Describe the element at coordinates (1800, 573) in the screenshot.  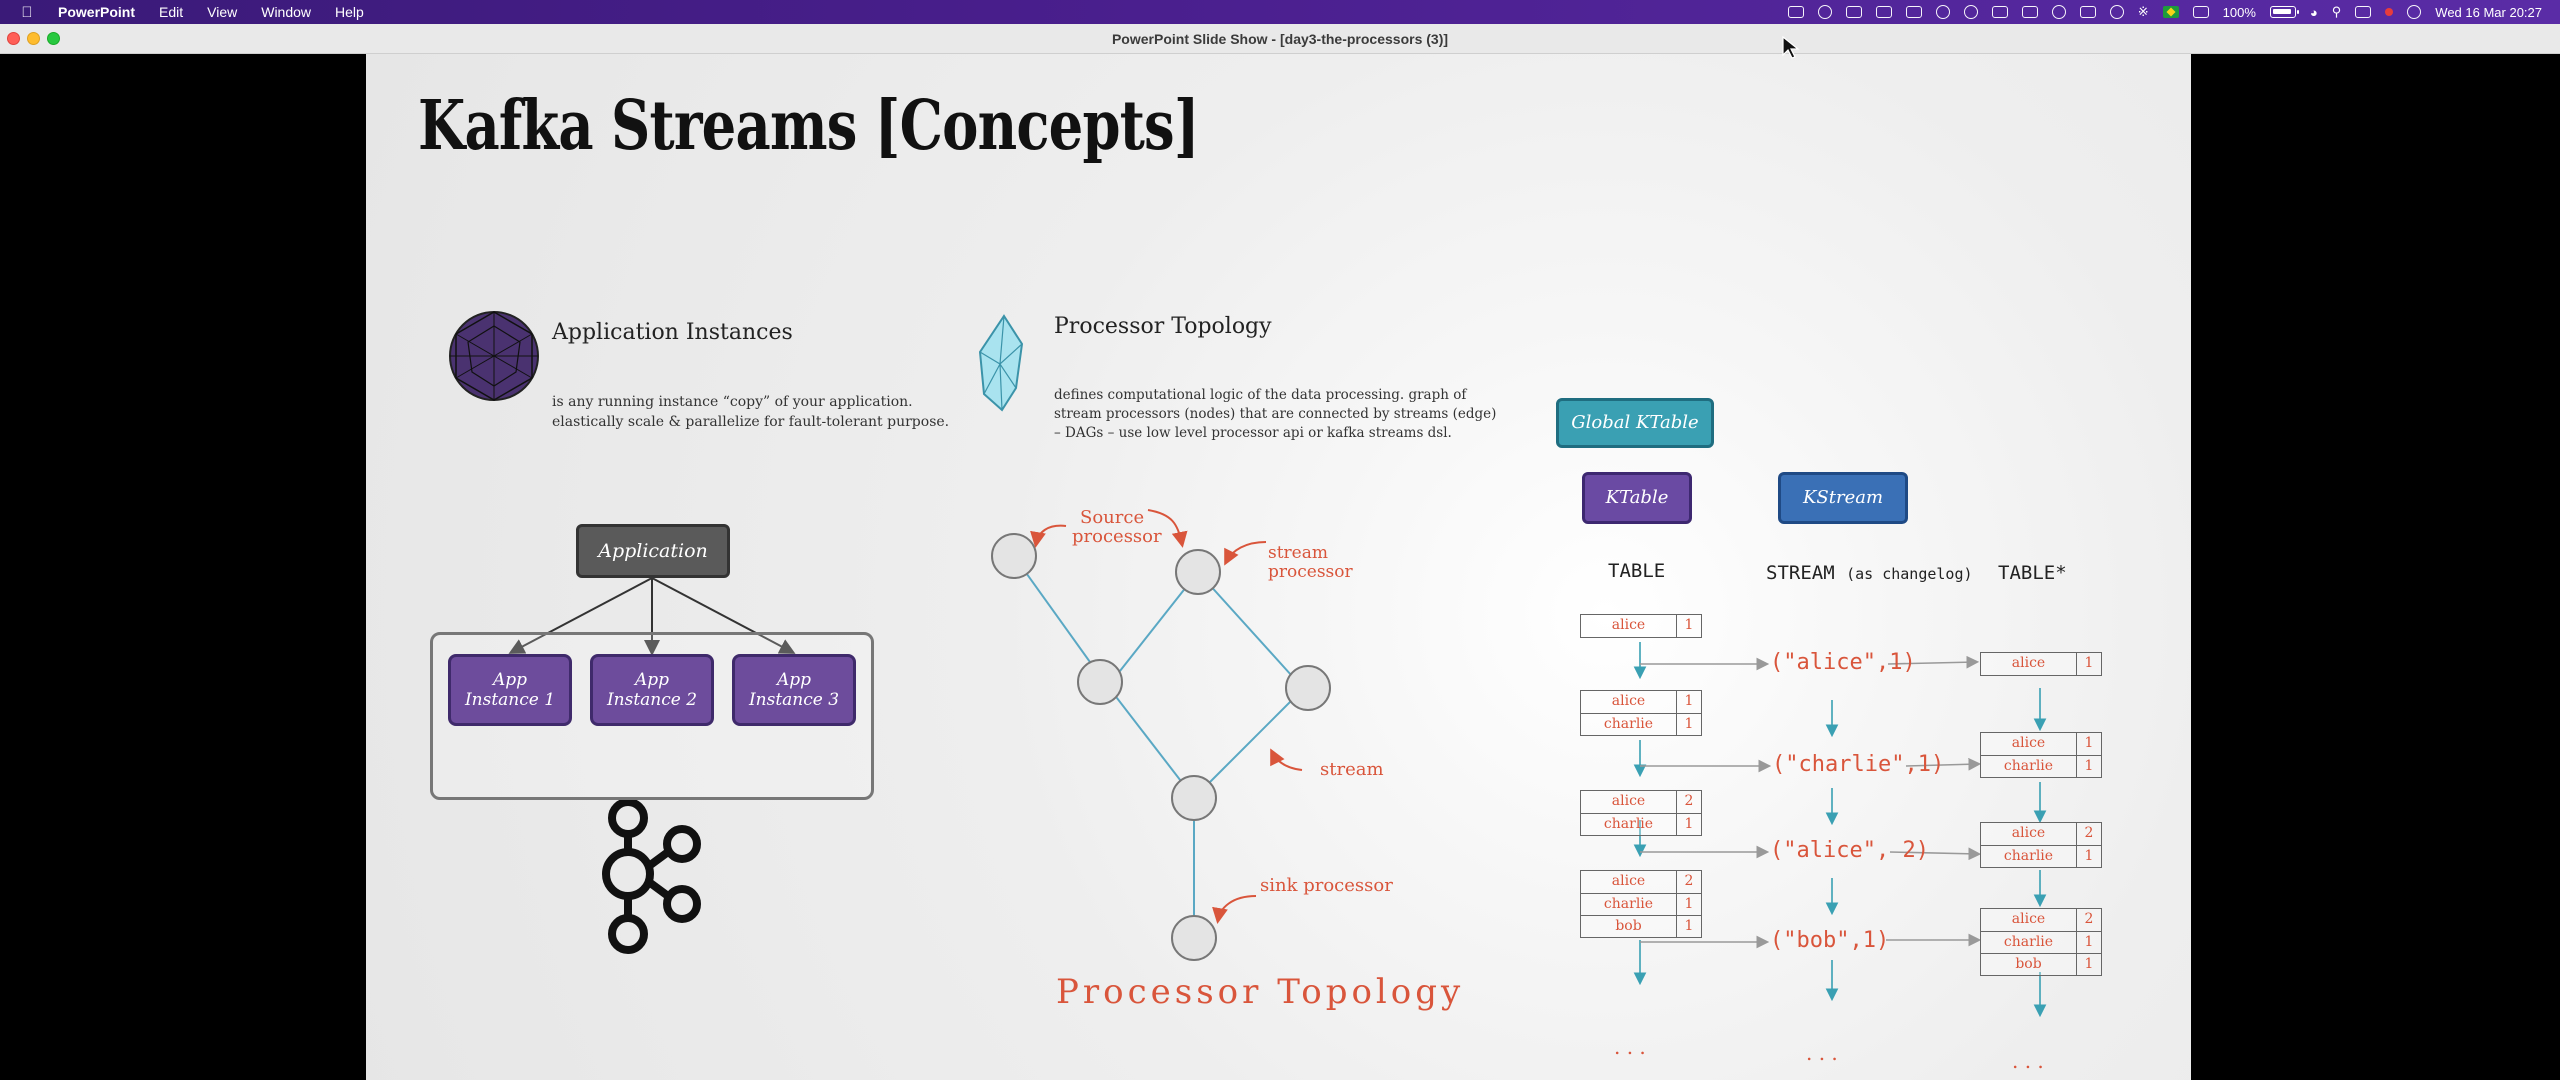
I see `column-stream-label: STREAM` at that location.